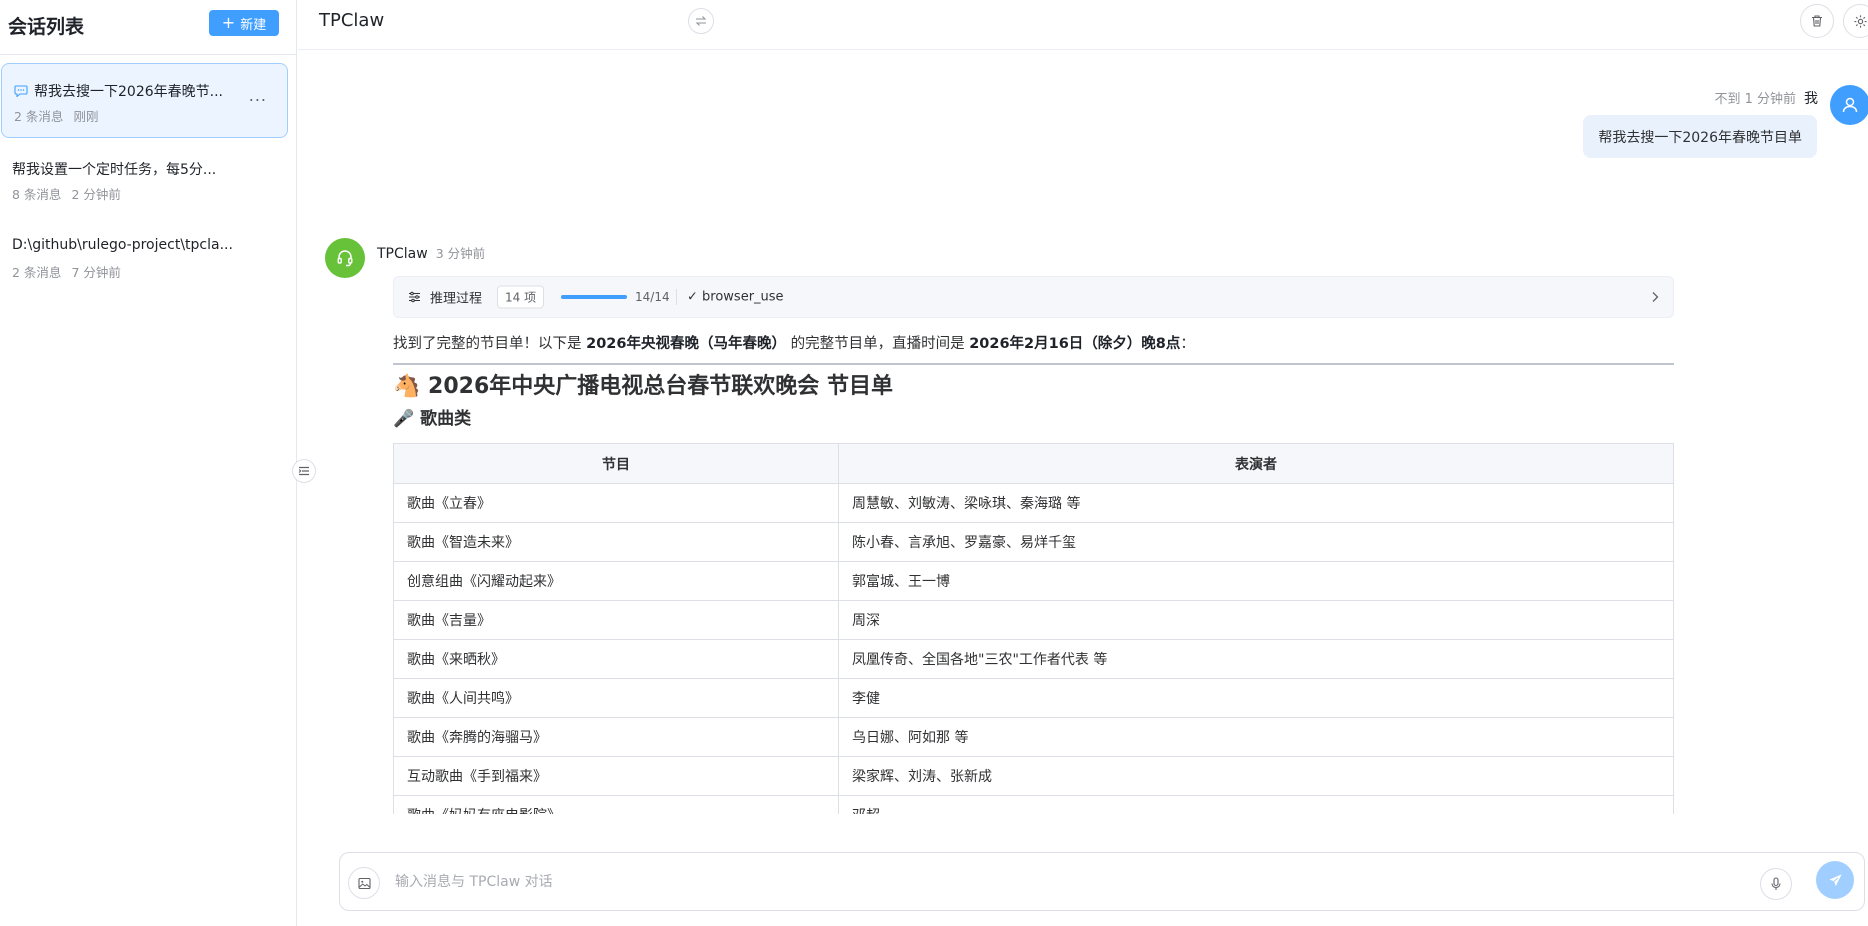  Describe the element at coordinates (1256, 581) in the screenshot. I see `table-cell: 郭富城、王一博` at that location.